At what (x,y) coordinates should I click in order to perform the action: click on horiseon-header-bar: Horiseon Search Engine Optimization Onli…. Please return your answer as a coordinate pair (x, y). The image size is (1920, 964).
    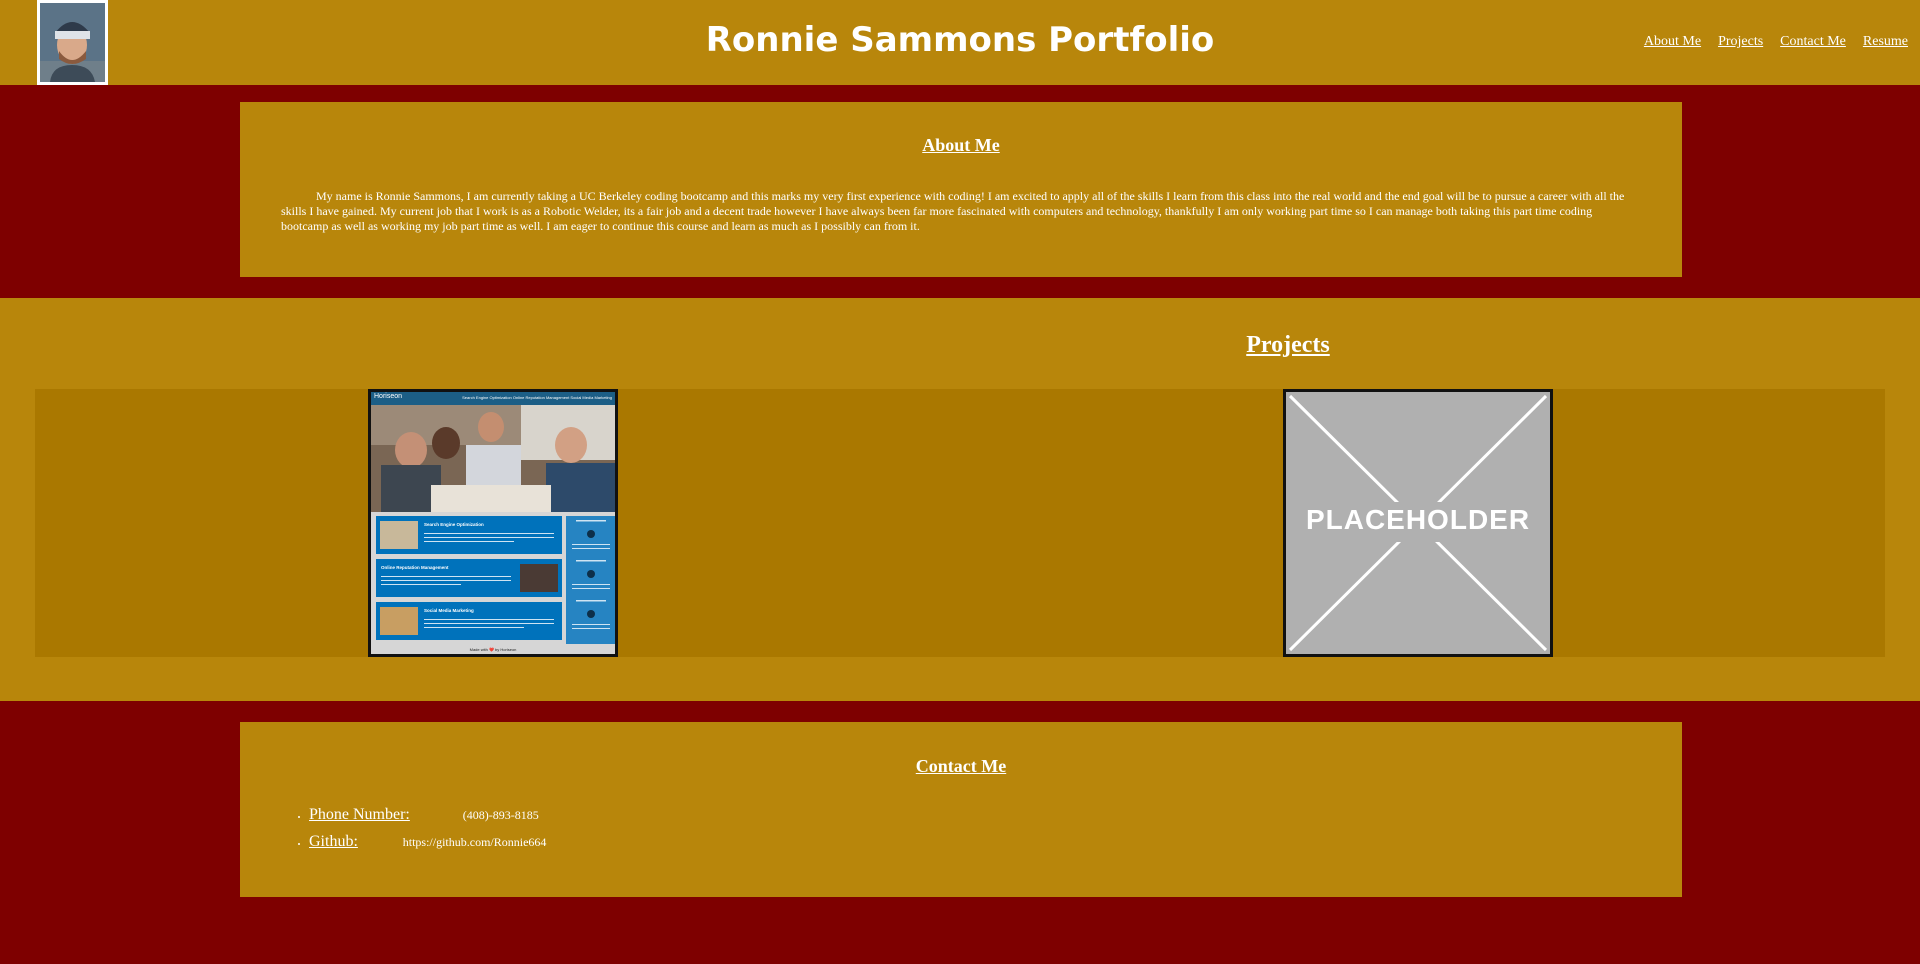
    Looking at the image, I should click on (493, 398).